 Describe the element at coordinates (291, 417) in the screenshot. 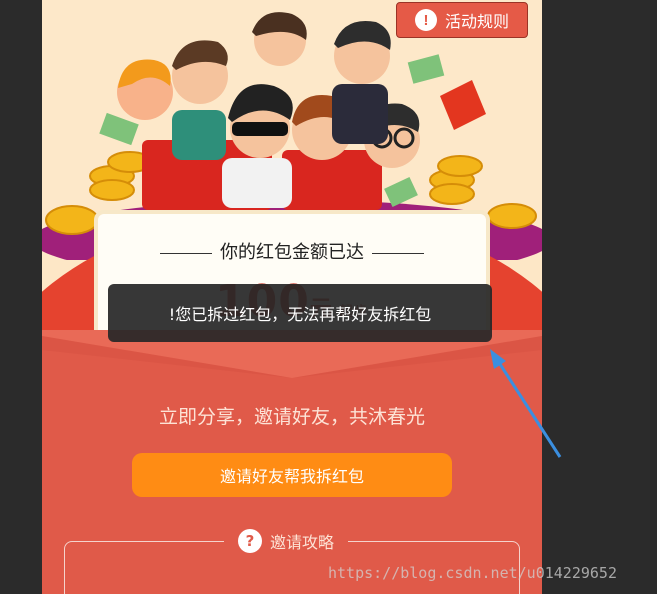

I see `share-prompt: 立即分享，邀请好友，共沐春光` at that location.